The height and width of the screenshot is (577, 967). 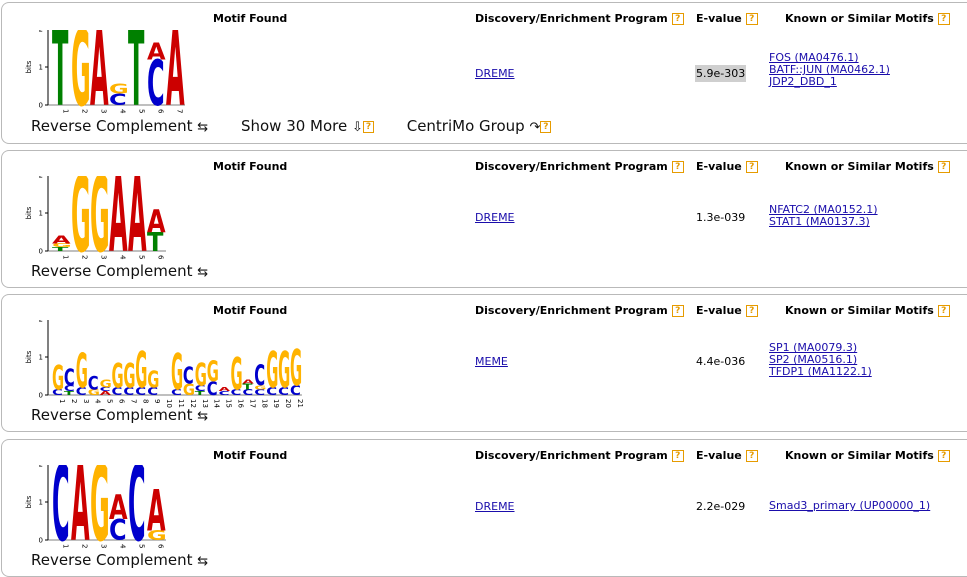 What do you see at coordinates (823, 222) in the screenshot?
I see `known-motif-link: STAT1 (MA0137.3)` at bounding box center [823, 222].